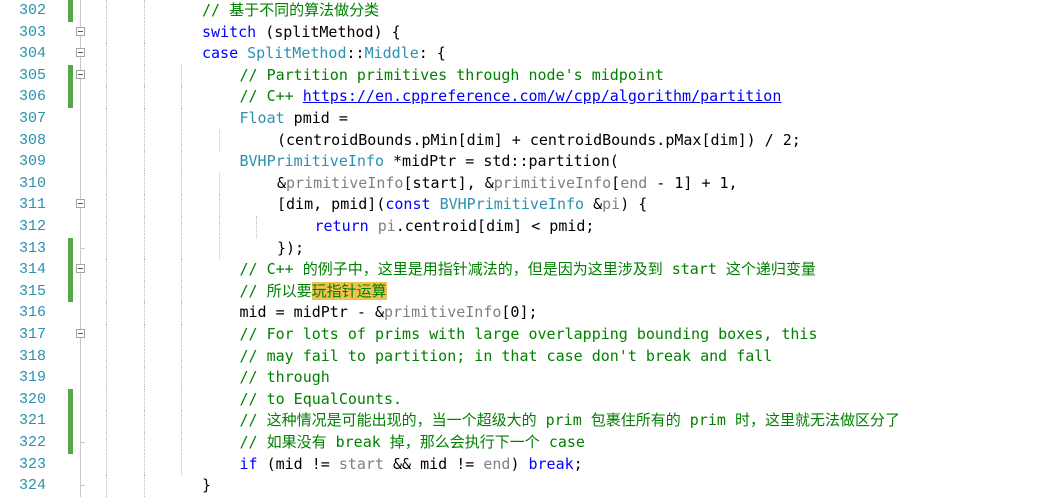 This screenshot has height=497, width=1047. I want to click on line-number: 316, so click(32, 313).